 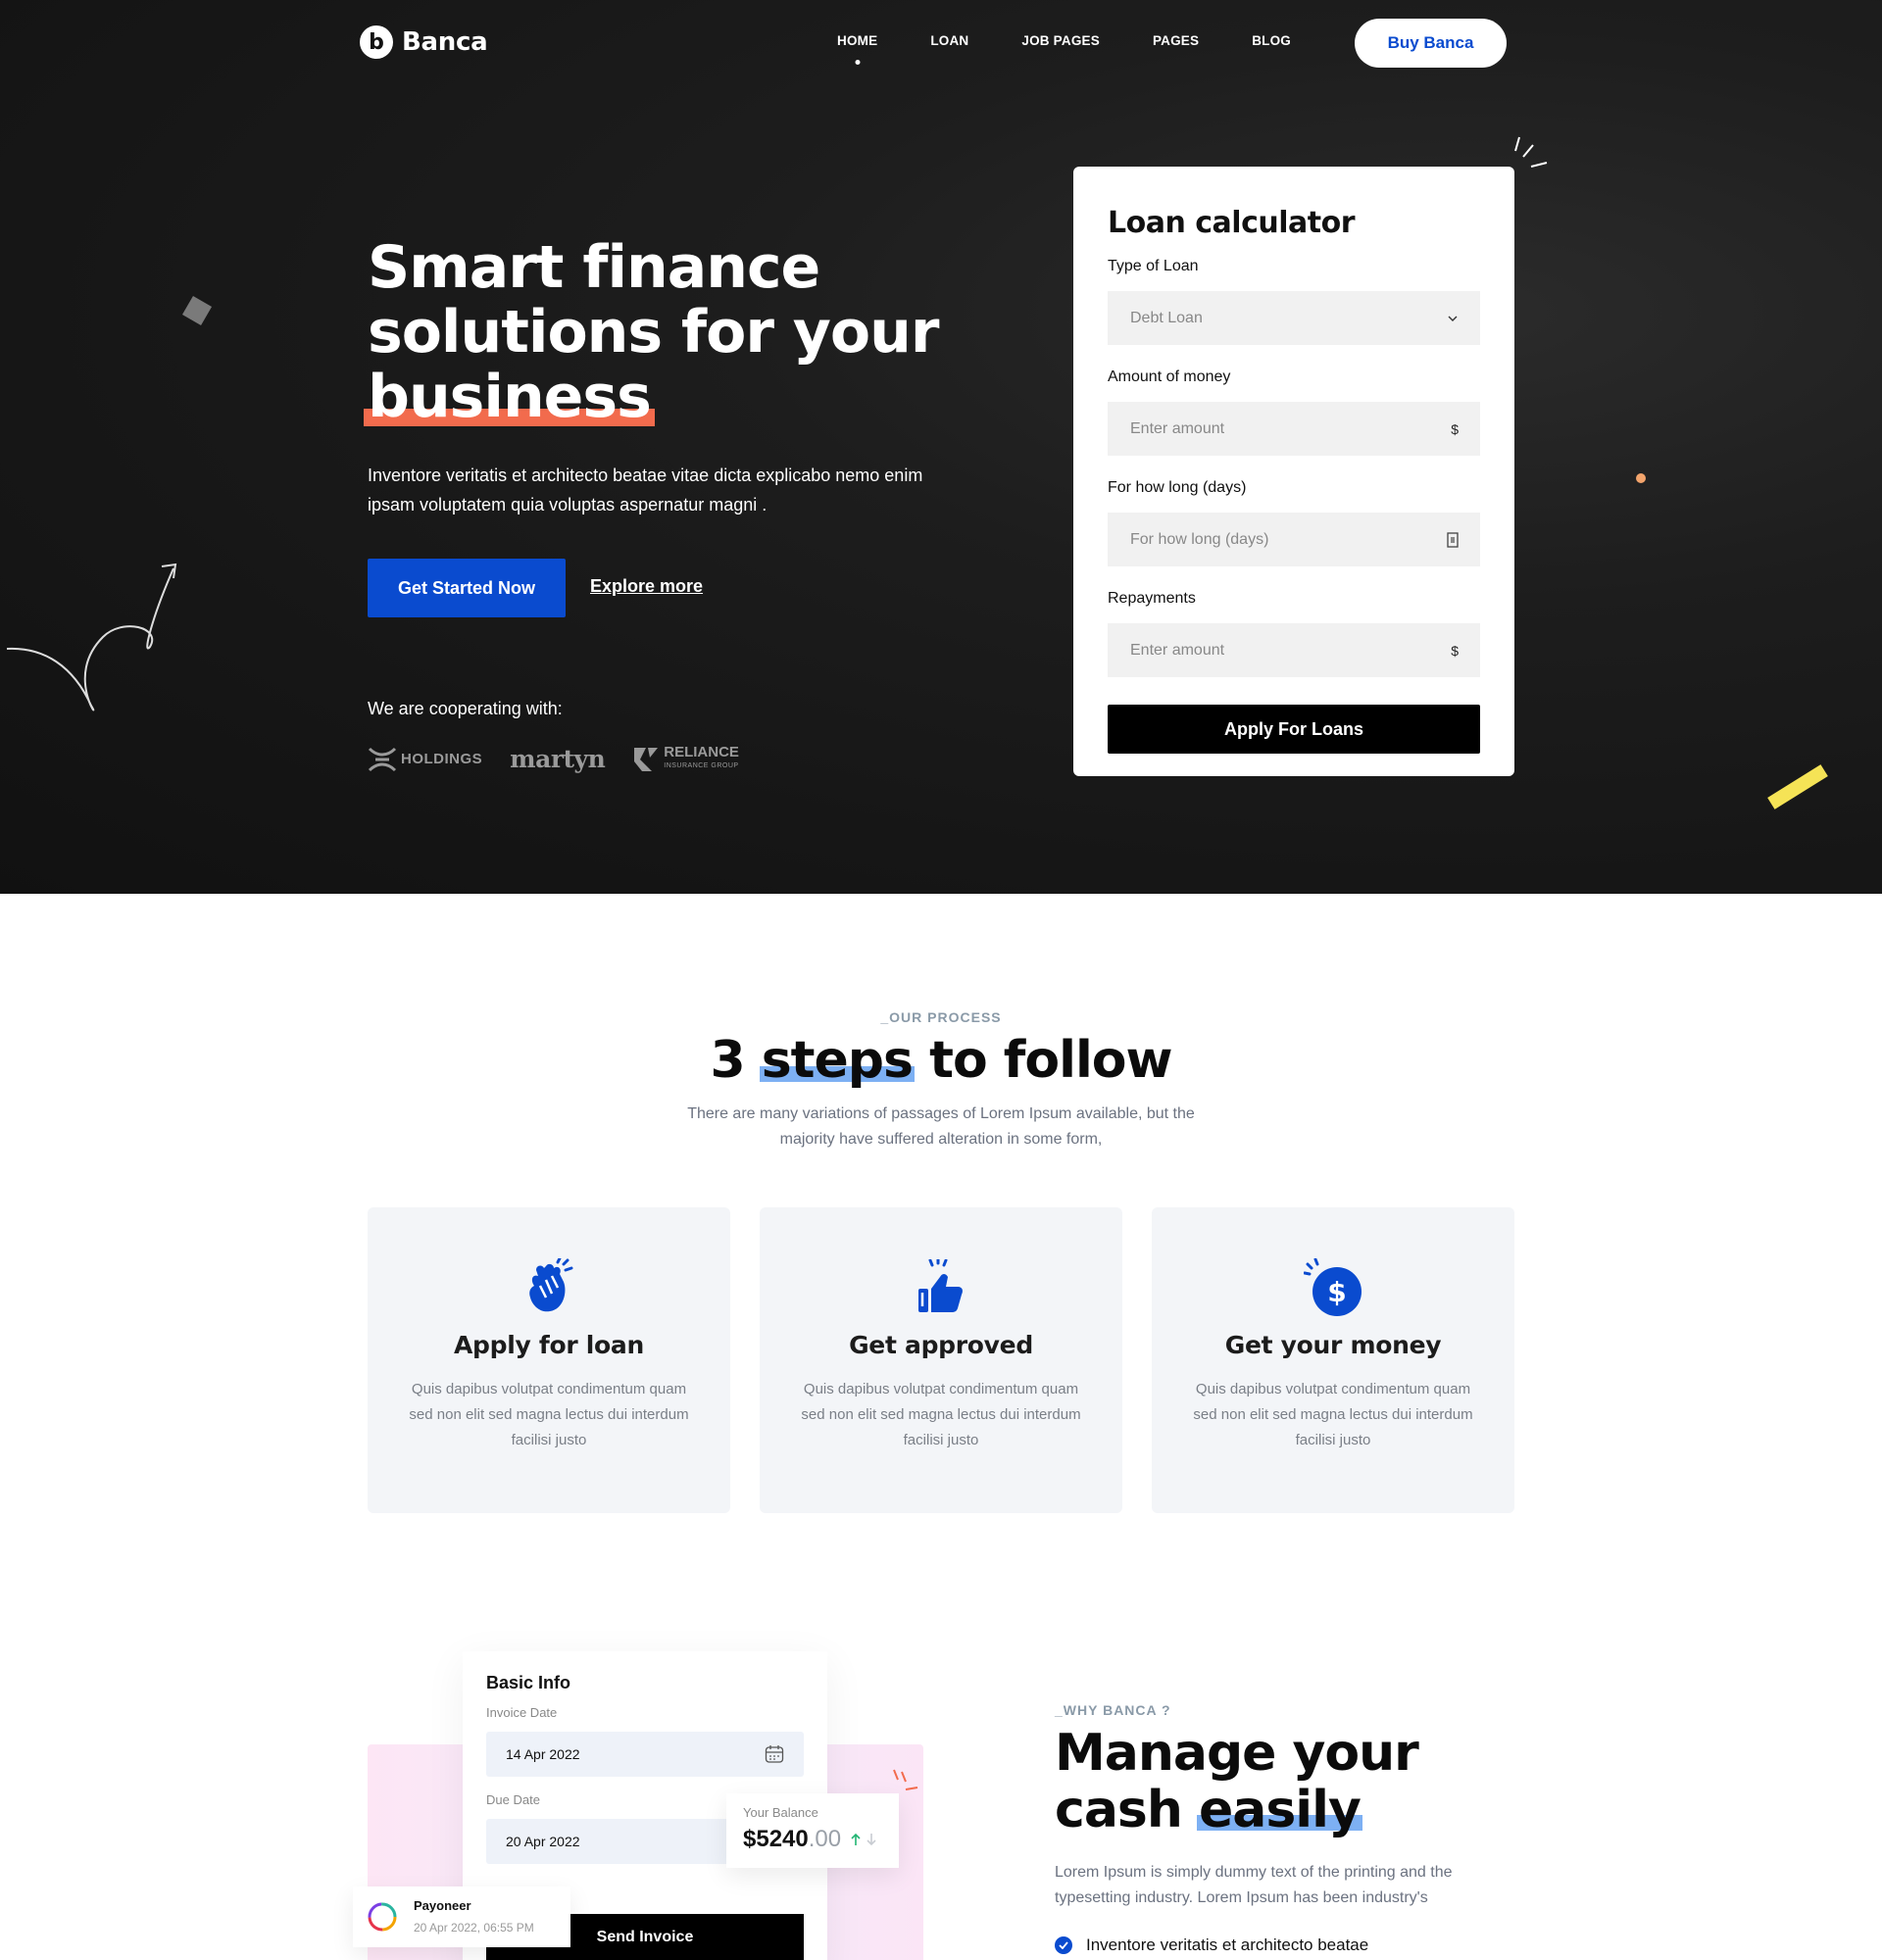 What do you see at coordinates (1280, 1810) in the screenshot?
I see `why-title-highlight: easily` at bounding box center [1280, 1810].